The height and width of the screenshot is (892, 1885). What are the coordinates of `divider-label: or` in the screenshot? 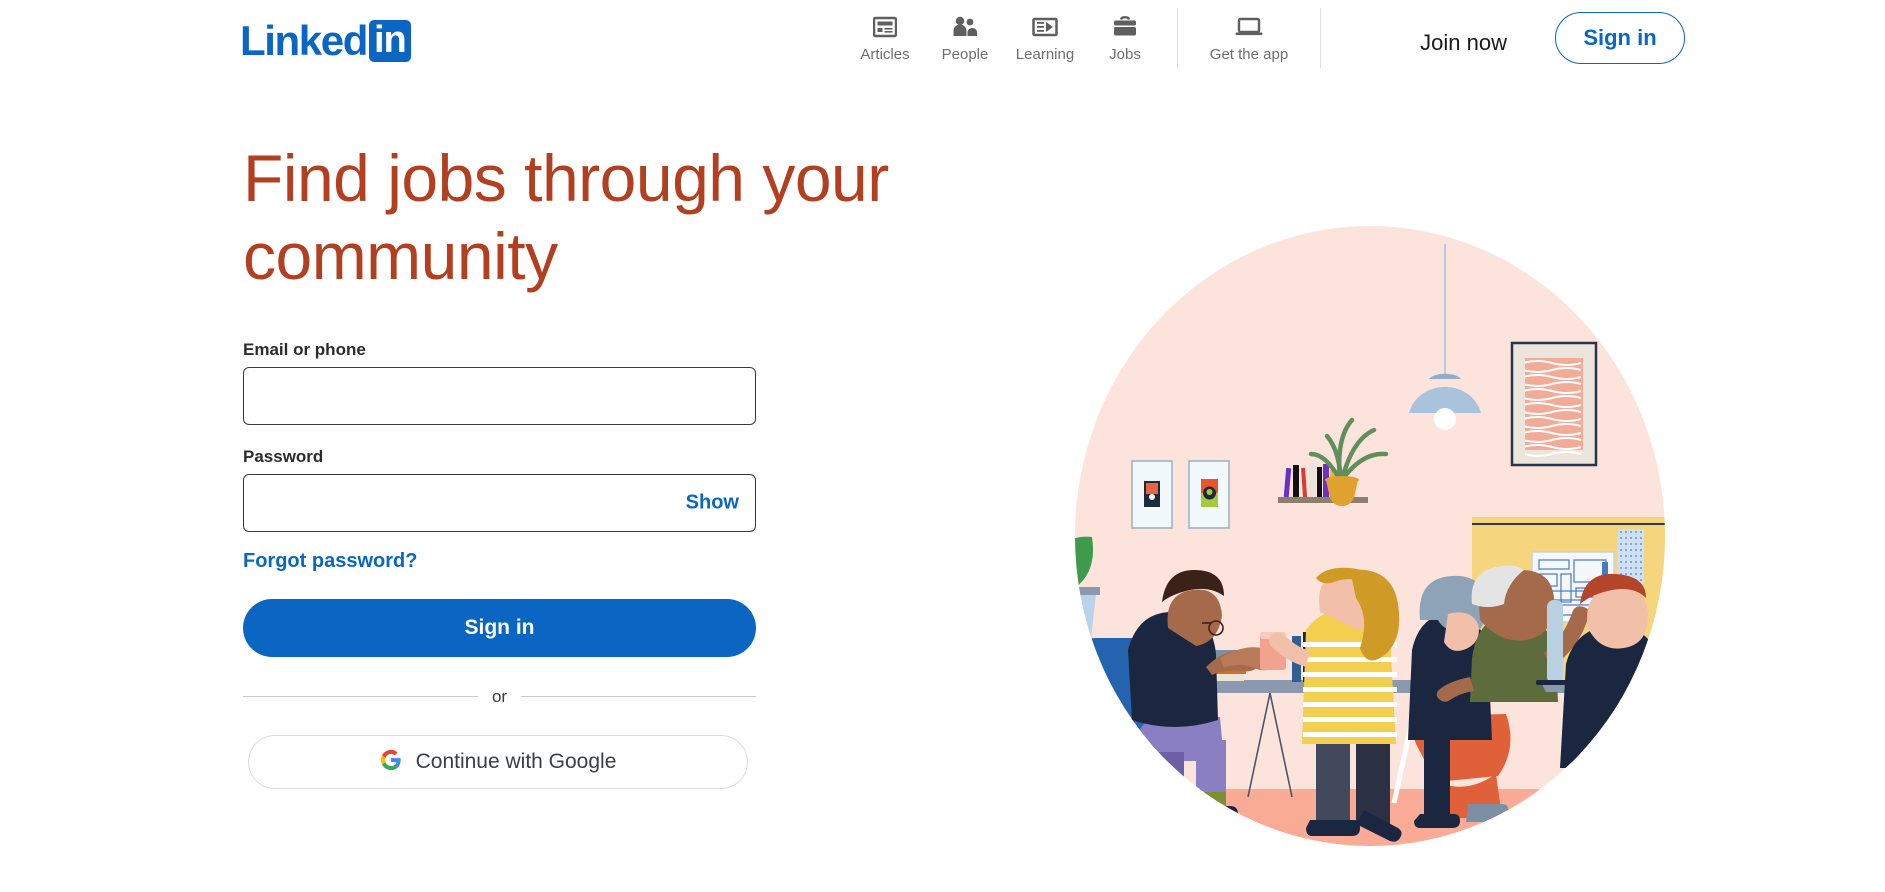 It's located at (499, 696).